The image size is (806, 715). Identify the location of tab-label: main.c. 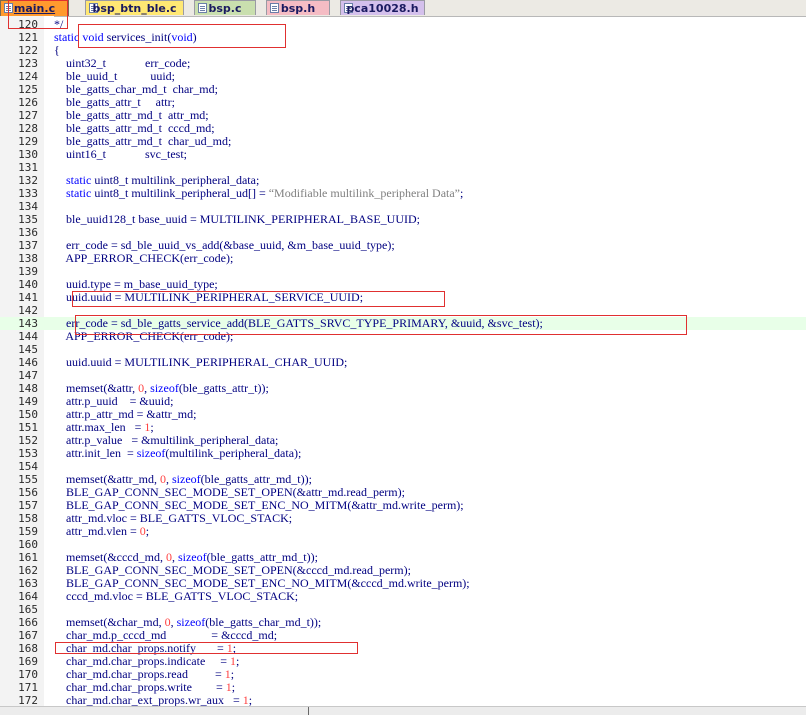
(34, 8).